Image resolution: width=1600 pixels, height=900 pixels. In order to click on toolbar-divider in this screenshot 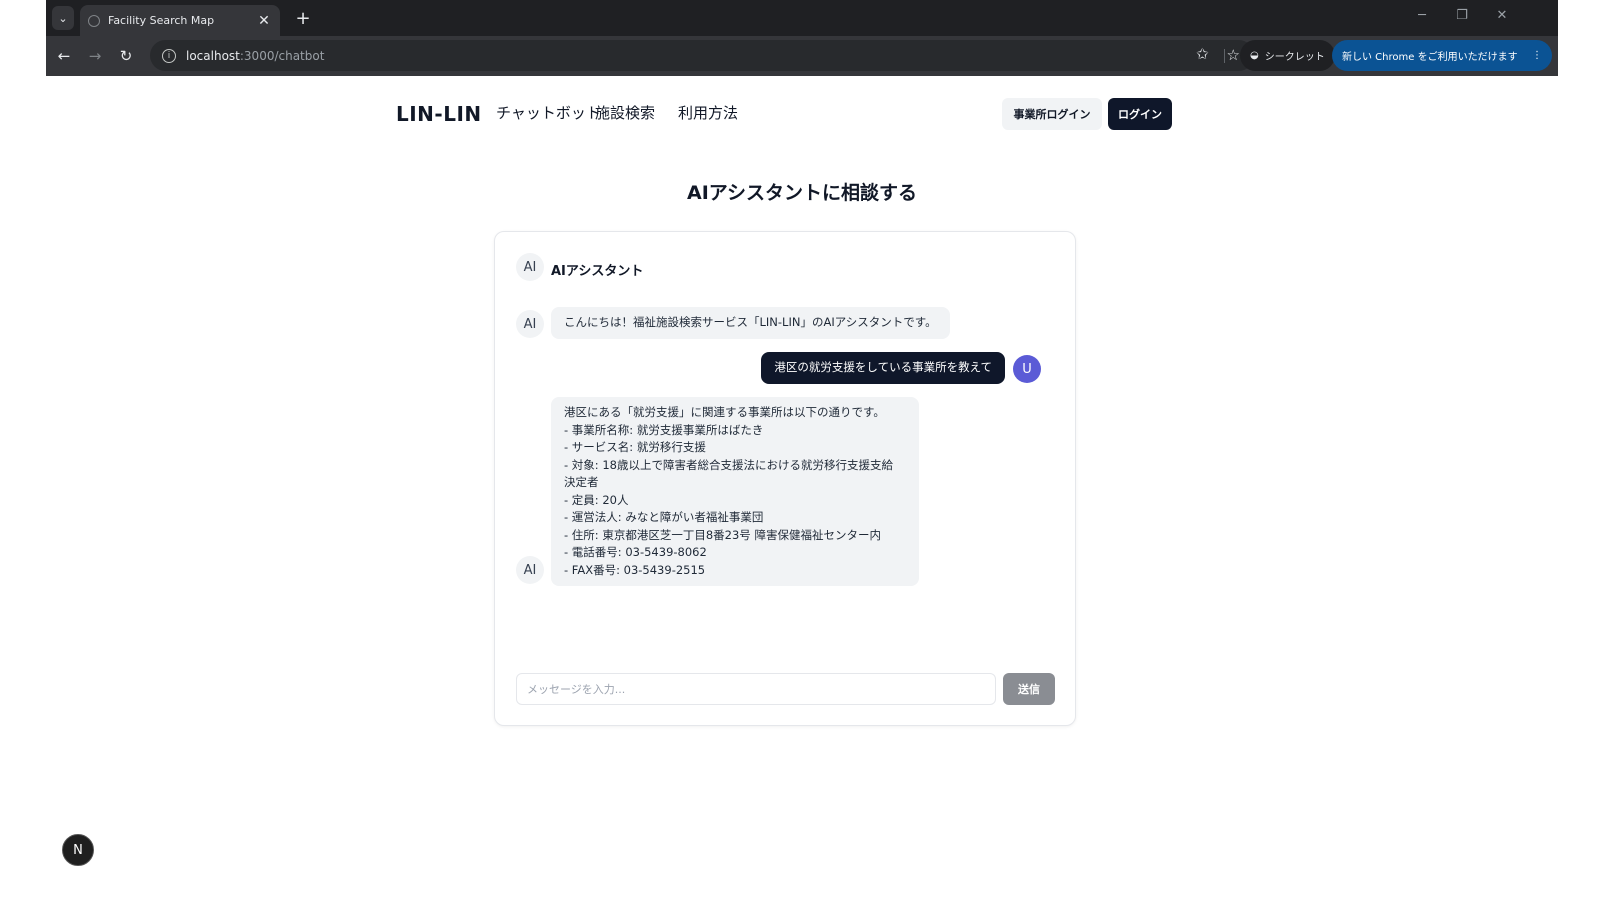, I will do `click(1224, 56)`.